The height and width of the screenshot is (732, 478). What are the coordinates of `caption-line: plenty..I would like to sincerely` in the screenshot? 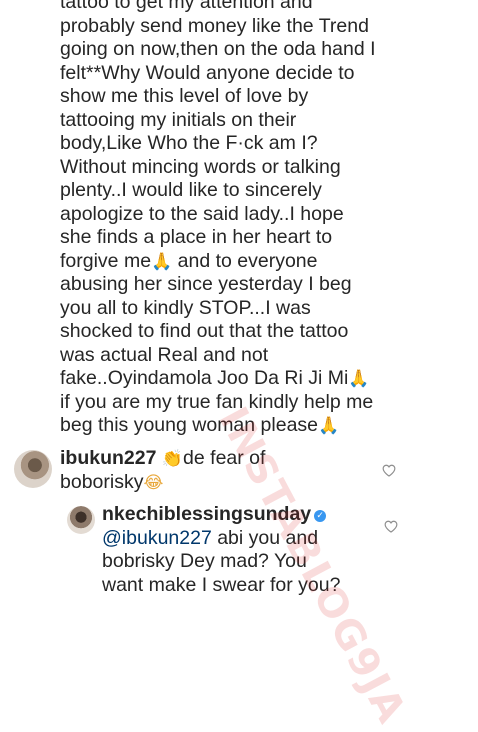 It's located at (191, 190).